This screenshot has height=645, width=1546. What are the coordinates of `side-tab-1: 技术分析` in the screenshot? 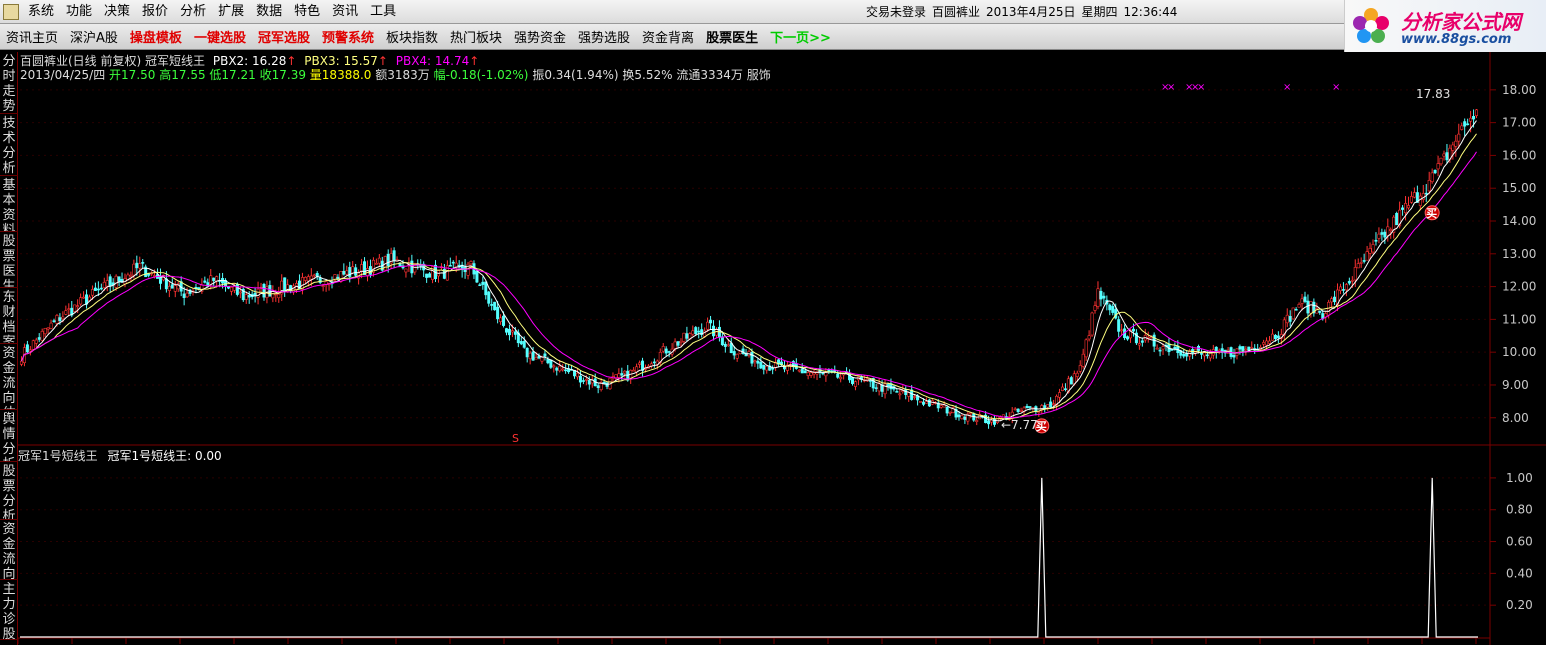 It's located at (9, 145).